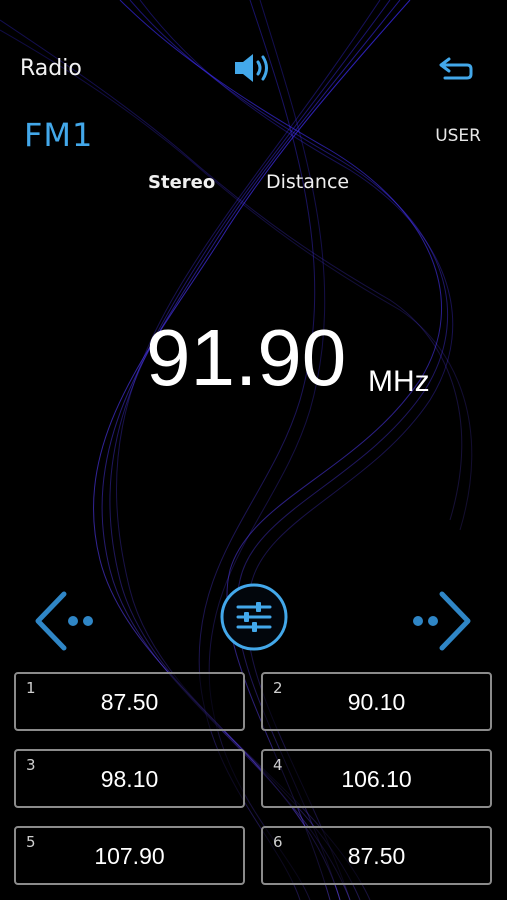 This screenshot has height=900, width=507. I want to click on preset-button-1: 1 87.50, so click(129, 701).